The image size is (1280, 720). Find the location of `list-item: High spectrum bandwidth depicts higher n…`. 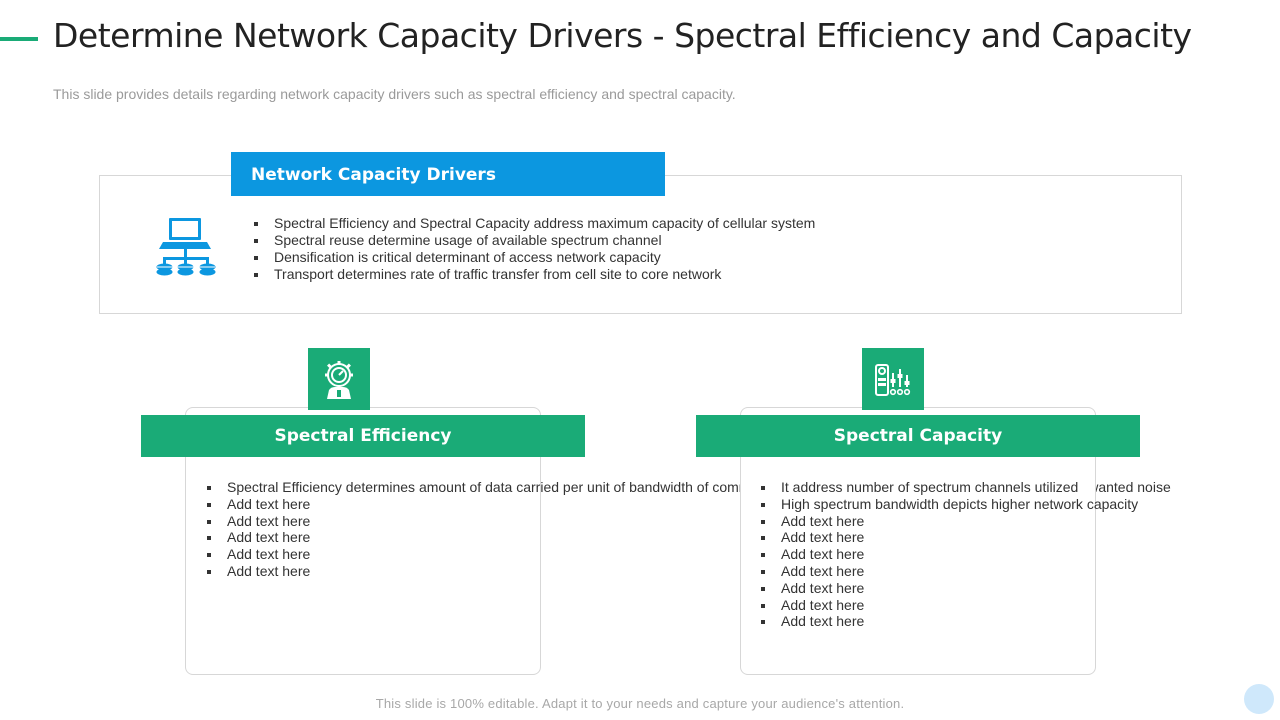

list-item: High spectrum bandwidth depicts higher n… is located at coordinates (950, 503).